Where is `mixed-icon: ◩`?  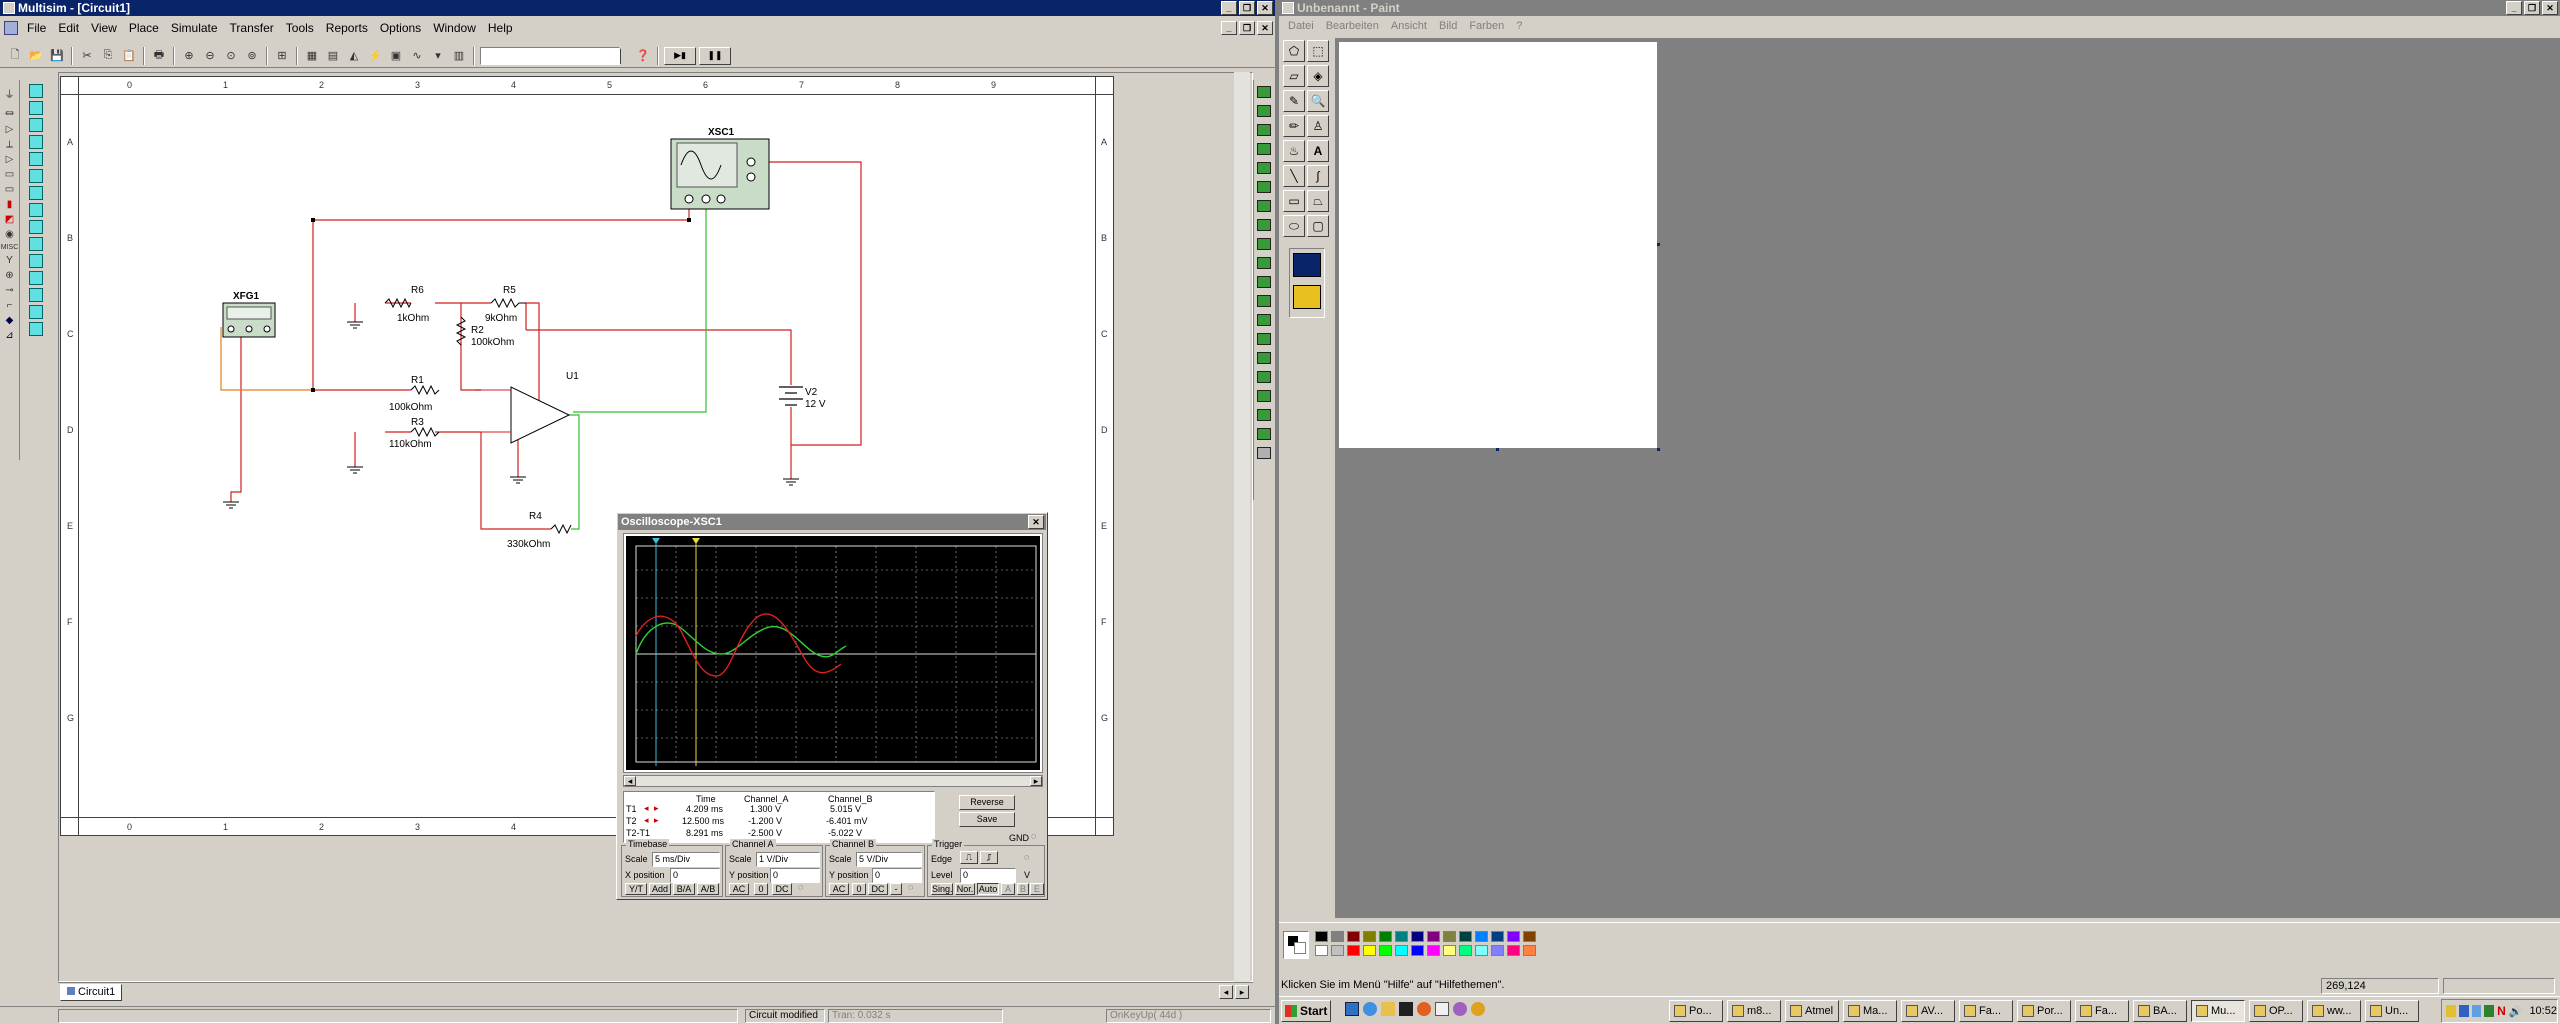 mixed-icon: ◩ is located at coordinates (9, 219).